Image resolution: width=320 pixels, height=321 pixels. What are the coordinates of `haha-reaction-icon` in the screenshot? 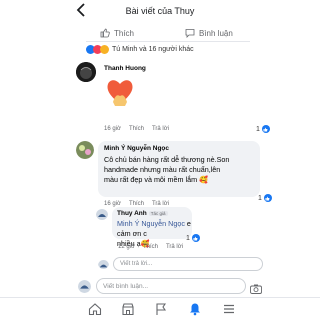 It's located at (104, 49).